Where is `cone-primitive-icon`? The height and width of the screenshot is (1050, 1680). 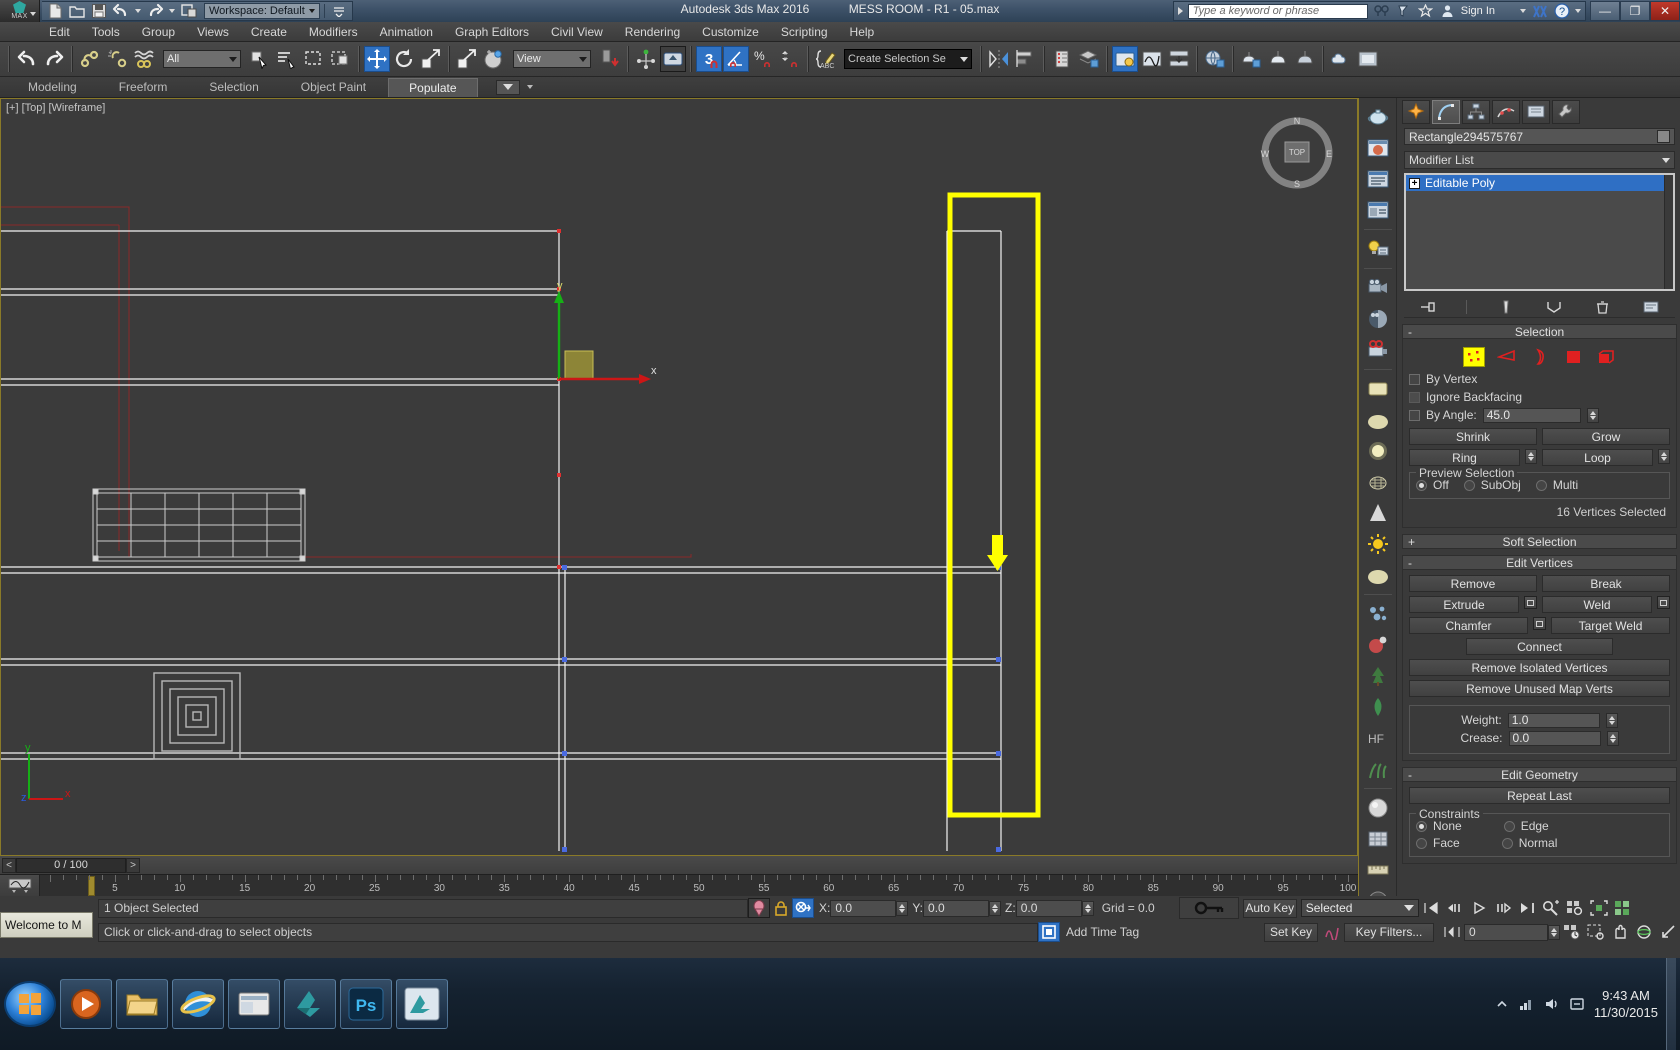 cone-primitive-icon is located at coordinates (1378, 513).